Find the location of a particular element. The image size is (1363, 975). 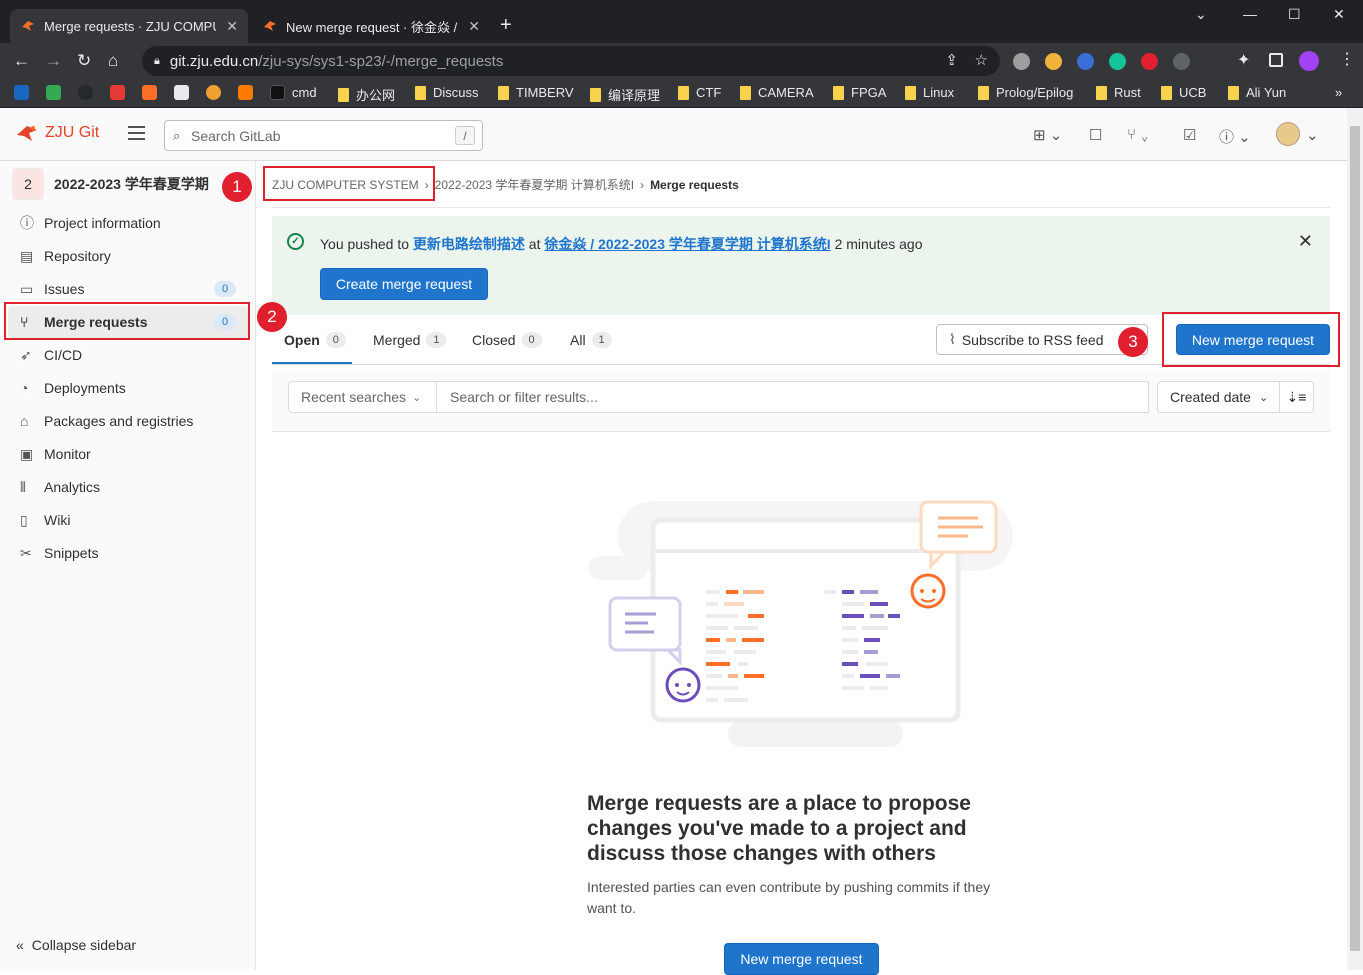

bookmark-folder: Prolog/Epilog is located at coordinates (1025, 92).